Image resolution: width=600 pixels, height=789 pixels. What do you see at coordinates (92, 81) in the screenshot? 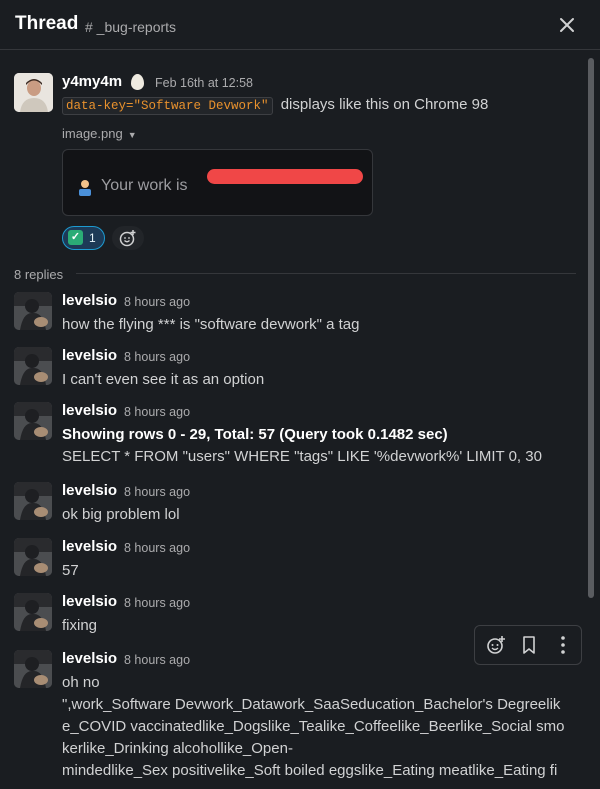
I see `message-author: y4my4m` at bounding box center [92, 81].